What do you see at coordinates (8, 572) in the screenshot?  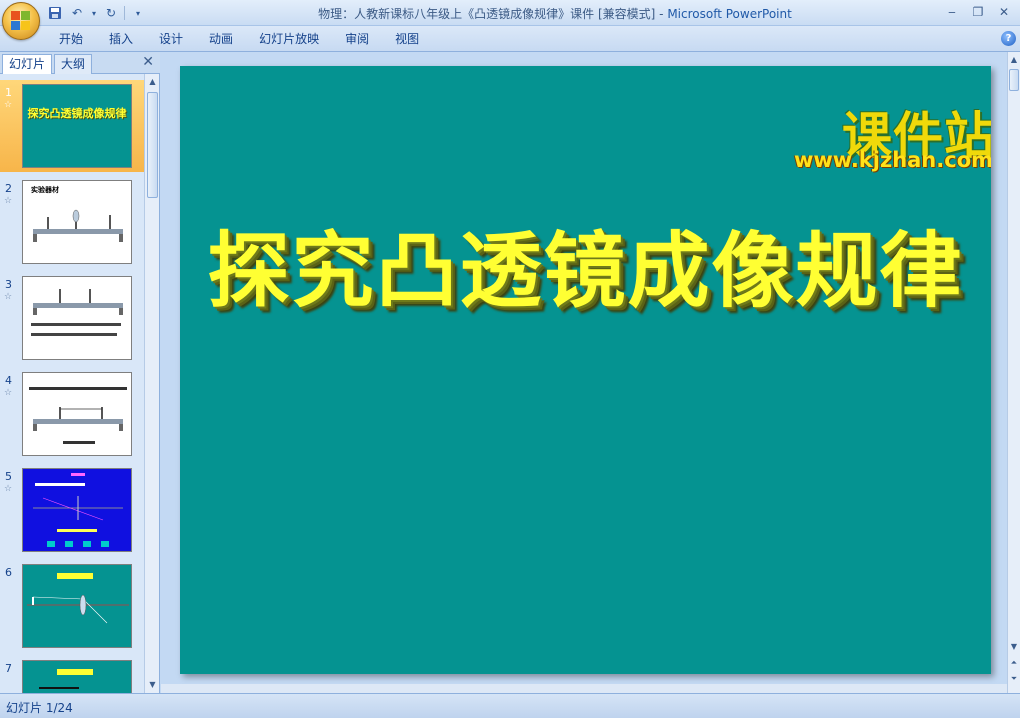 I see `thumbnail-number: 6` at bounding box center [8, 572].